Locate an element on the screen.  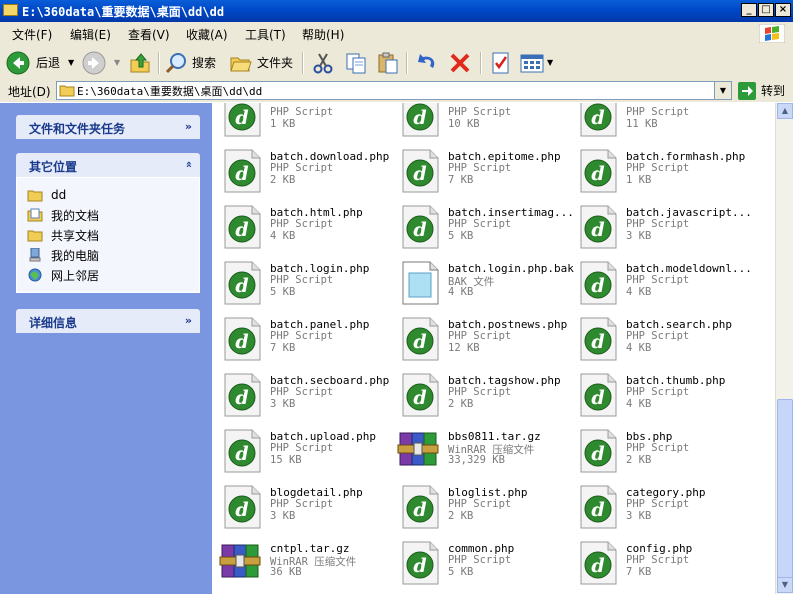
go-button: 转到 is located at coordinates (761, 90).